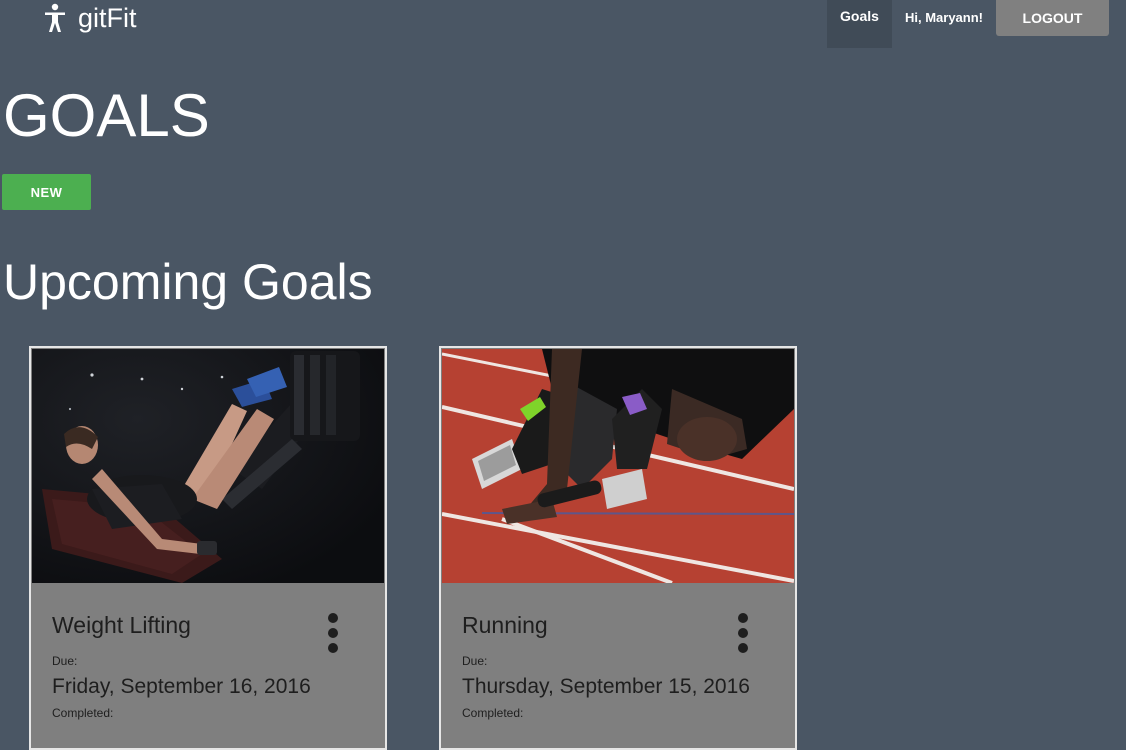 This screenshot has height=750, width=1126. Describe the element at coordinates (107, 17) in the screenshot. I see `brand-name: gitFit` at that location.